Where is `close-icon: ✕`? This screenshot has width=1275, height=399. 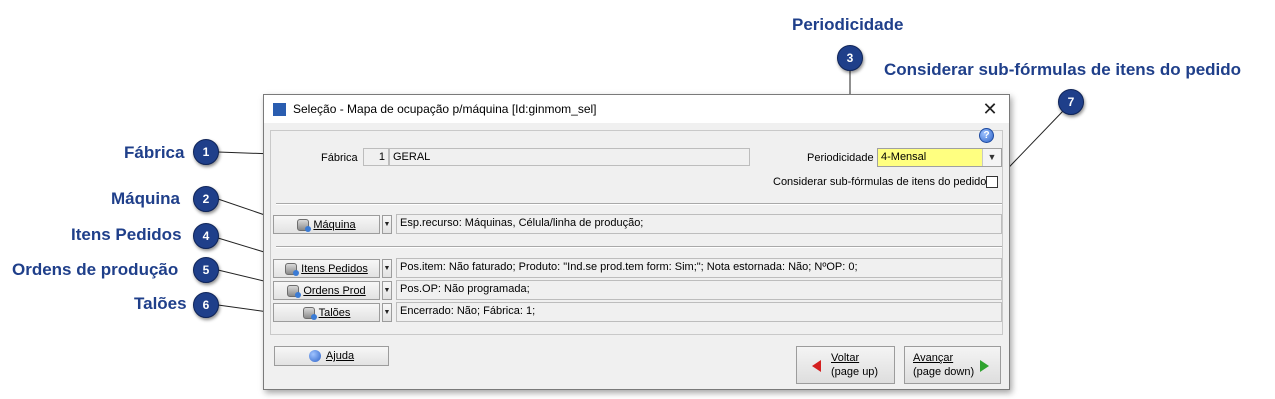
close-icon: ✕ is located at coordinates (990, 109).